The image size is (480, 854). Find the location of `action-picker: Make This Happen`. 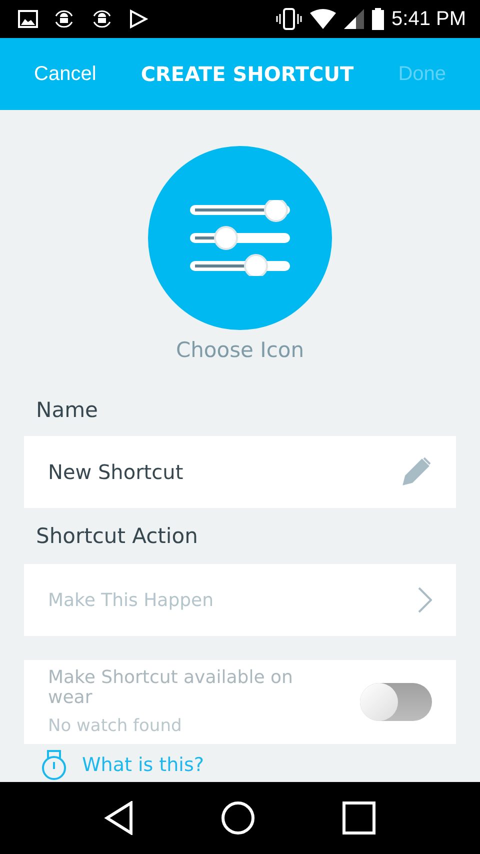

action-picker: Make This Happen is located at coordinates (240, 600).